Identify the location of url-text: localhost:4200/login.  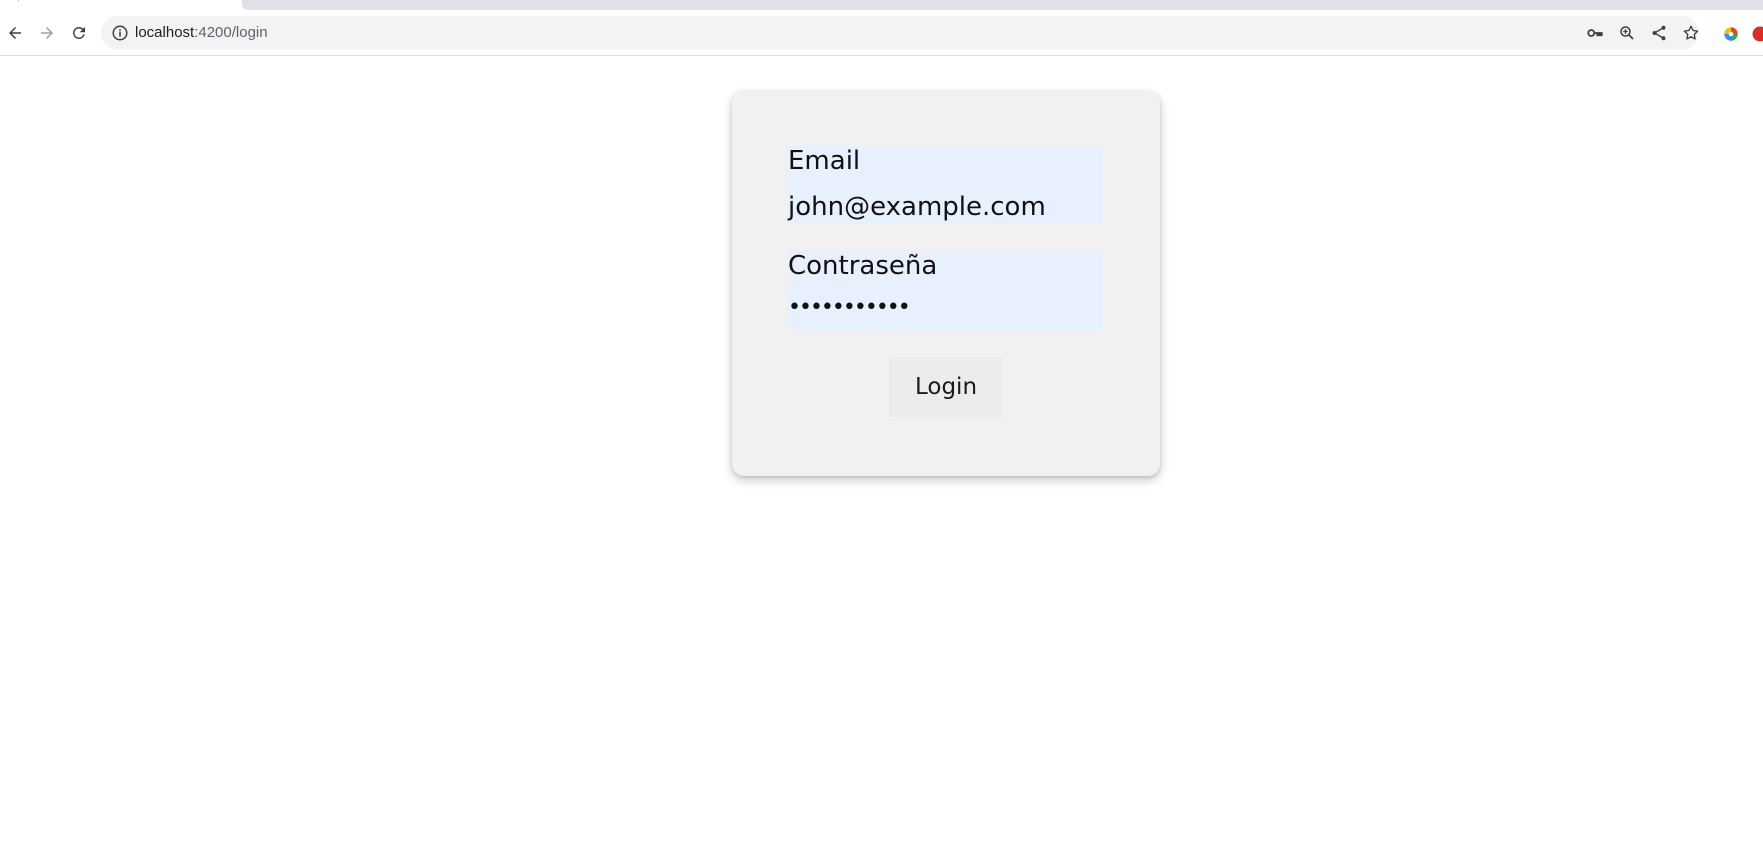
(201, 33).